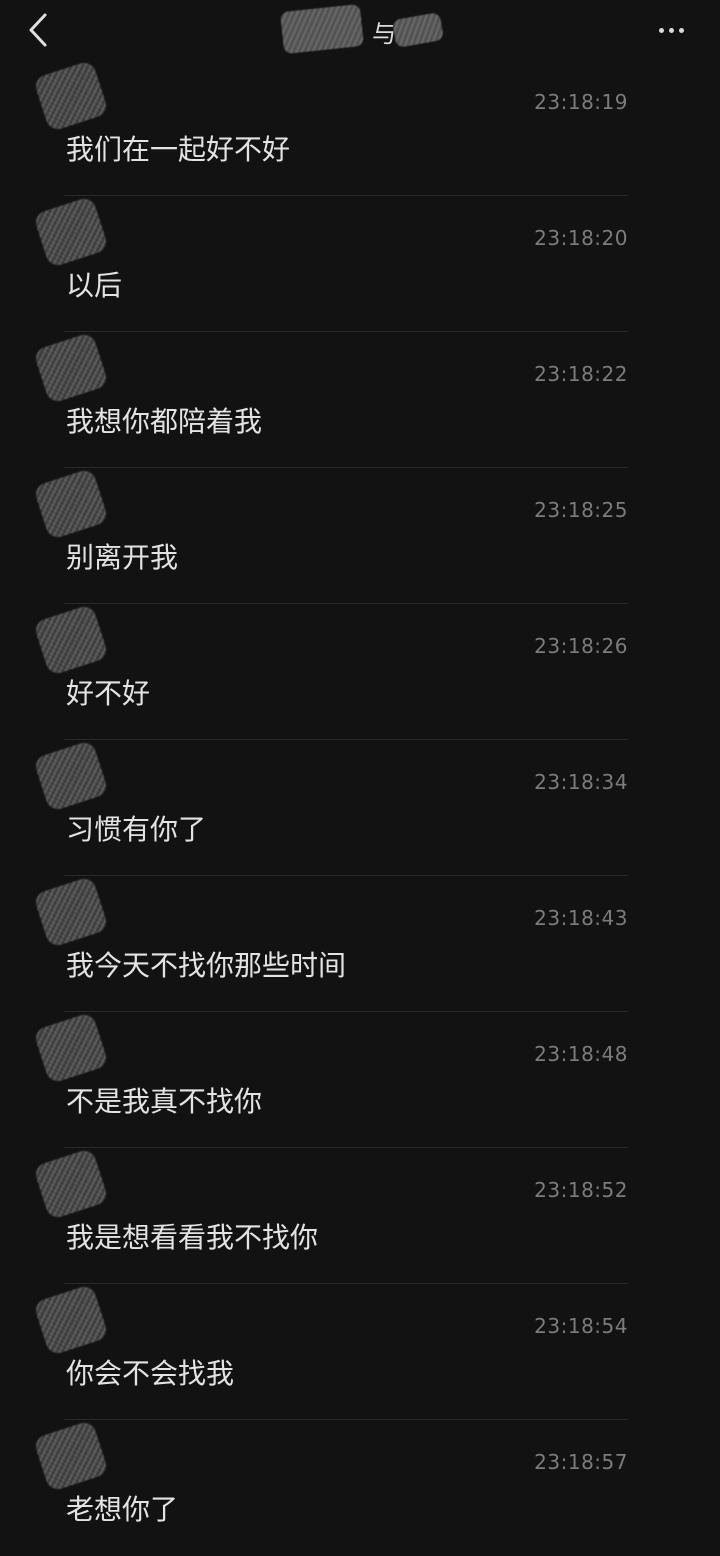 This screenshot has height=1556, width=720. I want to click on top-bar: 与, so click(360, 32).